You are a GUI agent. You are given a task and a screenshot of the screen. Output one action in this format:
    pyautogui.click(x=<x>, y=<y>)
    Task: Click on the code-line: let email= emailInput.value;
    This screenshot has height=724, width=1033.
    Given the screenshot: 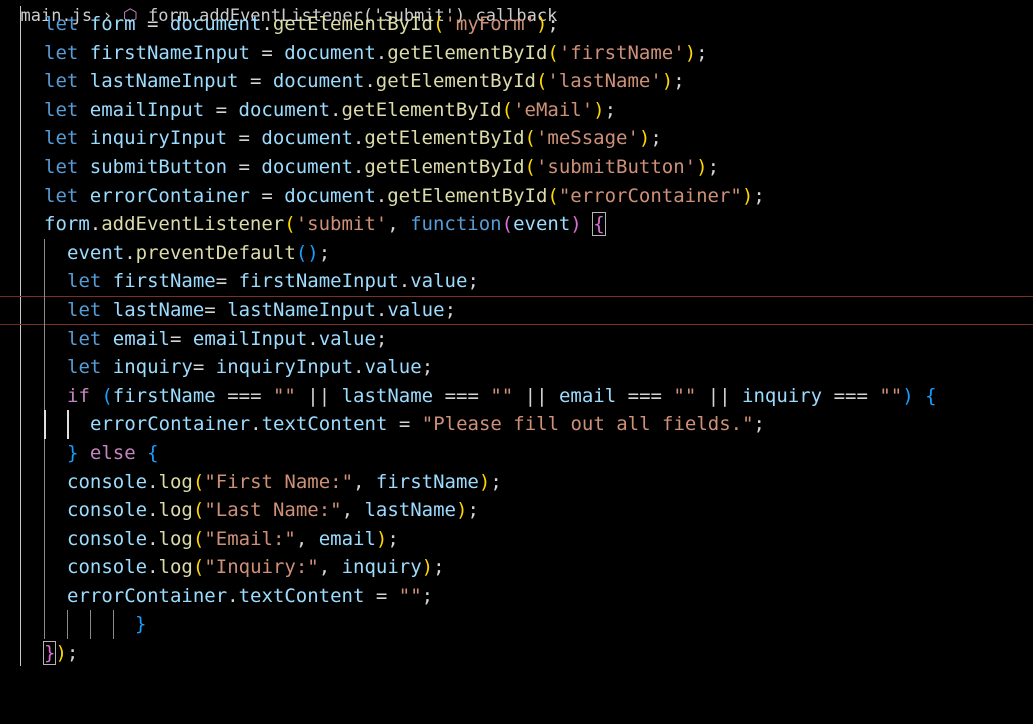 What is the action you would take?
    pyautogui.click(x=516, y=339)
    